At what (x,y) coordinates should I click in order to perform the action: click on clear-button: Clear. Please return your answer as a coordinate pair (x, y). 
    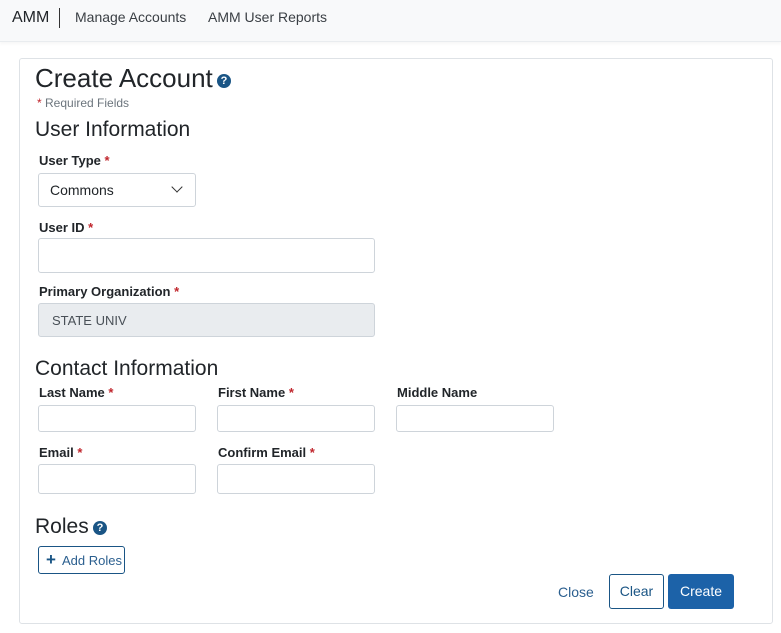
    Looking at the image, I should click on (636, 591).